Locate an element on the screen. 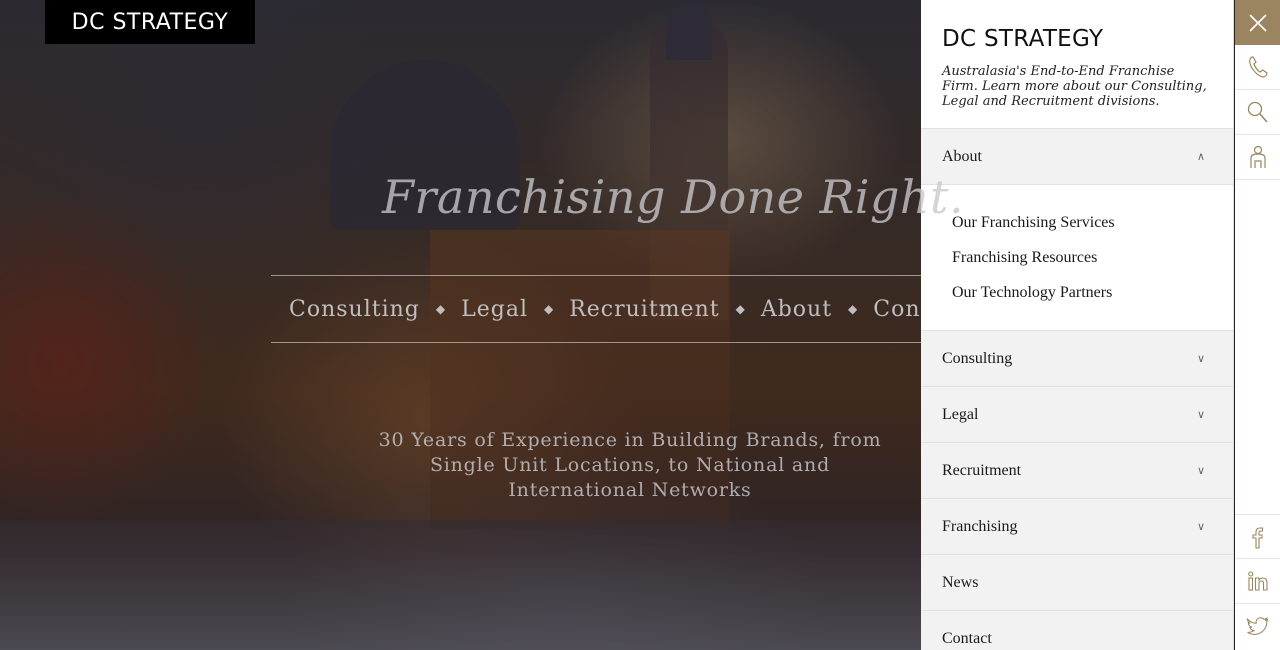 The height and width of the screenshot is (650, 1280). submenu-item-franchising-services: Our Franchising Services is located at coordinates (1092, 230).